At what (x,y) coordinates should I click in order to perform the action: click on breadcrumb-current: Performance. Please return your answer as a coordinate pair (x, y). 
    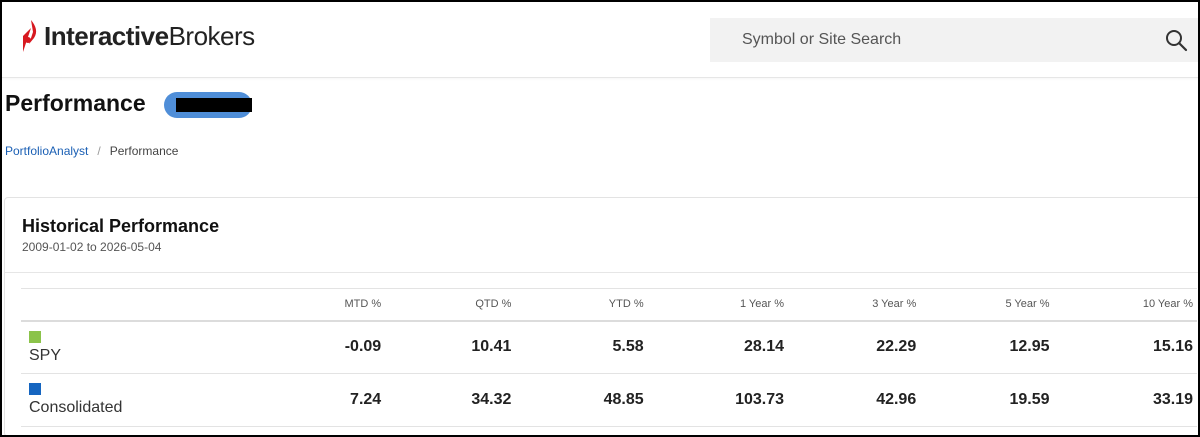
    Looking at the image, I should click on (144, 151).